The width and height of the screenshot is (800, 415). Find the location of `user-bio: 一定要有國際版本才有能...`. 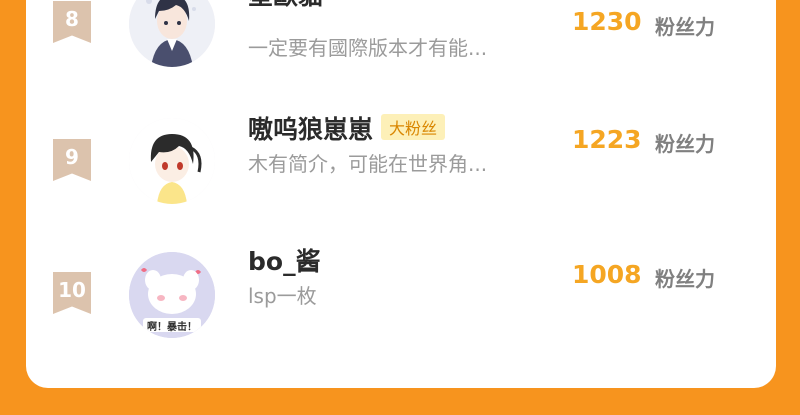

user-bio: 一定要有國際版本才有能... is located at coordinates (368, 48).